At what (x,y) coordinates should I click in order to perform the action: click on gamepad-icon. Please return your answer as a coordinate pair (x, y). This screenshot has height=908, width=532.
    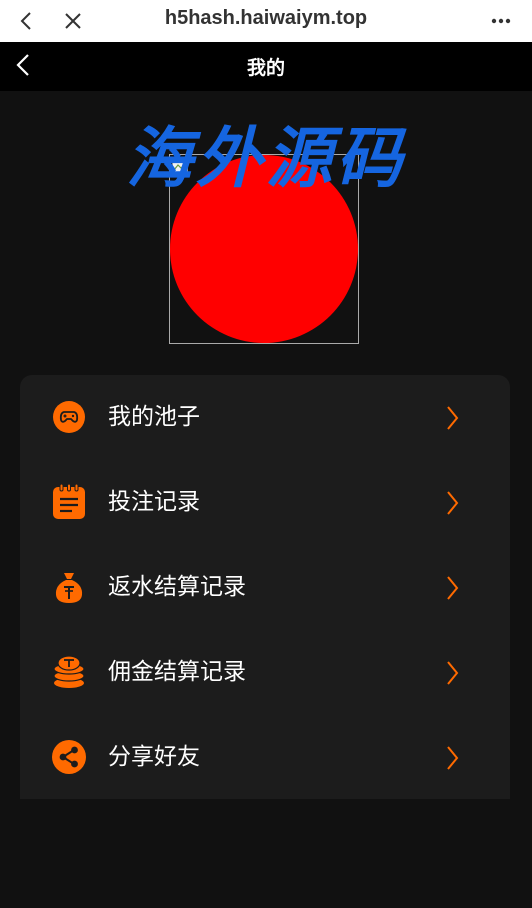
    Looking at the image, I should click on (69, 417).